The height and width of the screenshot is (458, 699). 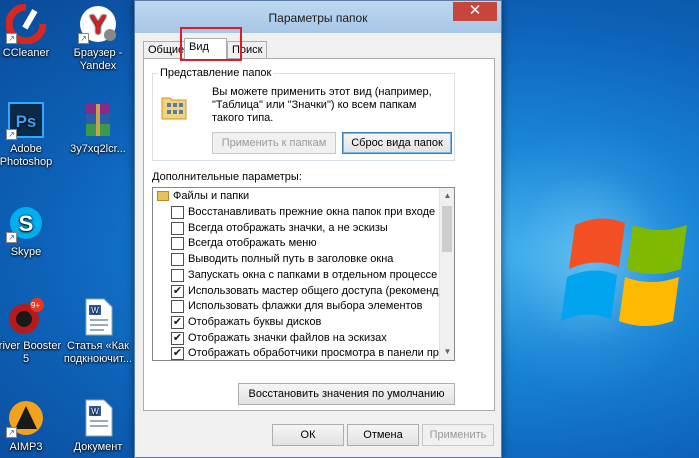 What do you see at coordinates (26, 24) in the screenshot?
I see `ccleaner-icon: ↗` at bounding box center [26, 24].